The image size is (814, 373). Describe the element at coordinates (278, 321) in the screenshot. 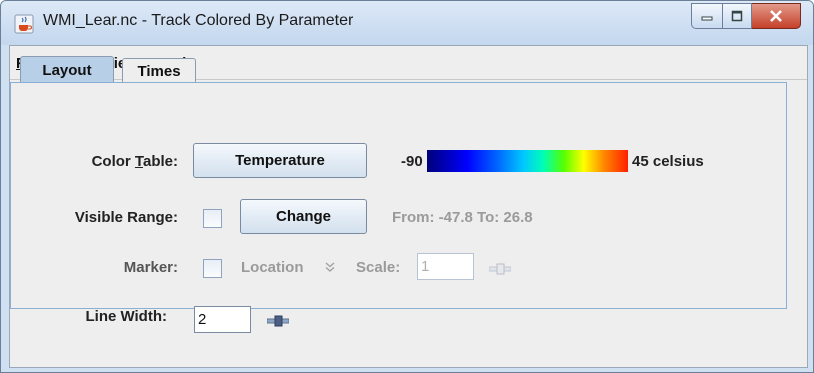

I see `line-width-slider` at that location.